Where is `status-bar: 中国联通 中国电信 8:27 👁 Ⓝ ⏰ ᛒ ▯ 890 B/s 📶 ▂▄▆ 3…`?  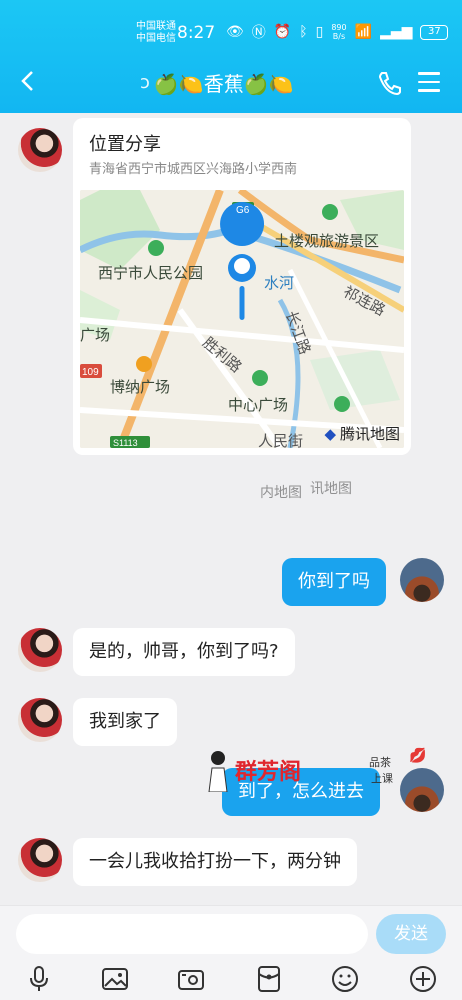 status-bar: 中国联通 中国电信 8:27 👁 Ⓝ ⏰ ᛒ ▯ 890 B/s 📶 ▂▄▆ 3… is located at coordinates (231, 32).